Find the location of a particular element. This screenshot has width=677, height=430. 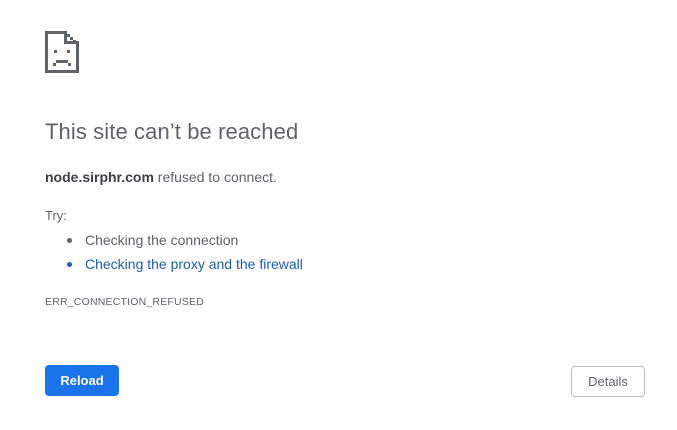

sad-page-icon is located at coordinates (62, 52).